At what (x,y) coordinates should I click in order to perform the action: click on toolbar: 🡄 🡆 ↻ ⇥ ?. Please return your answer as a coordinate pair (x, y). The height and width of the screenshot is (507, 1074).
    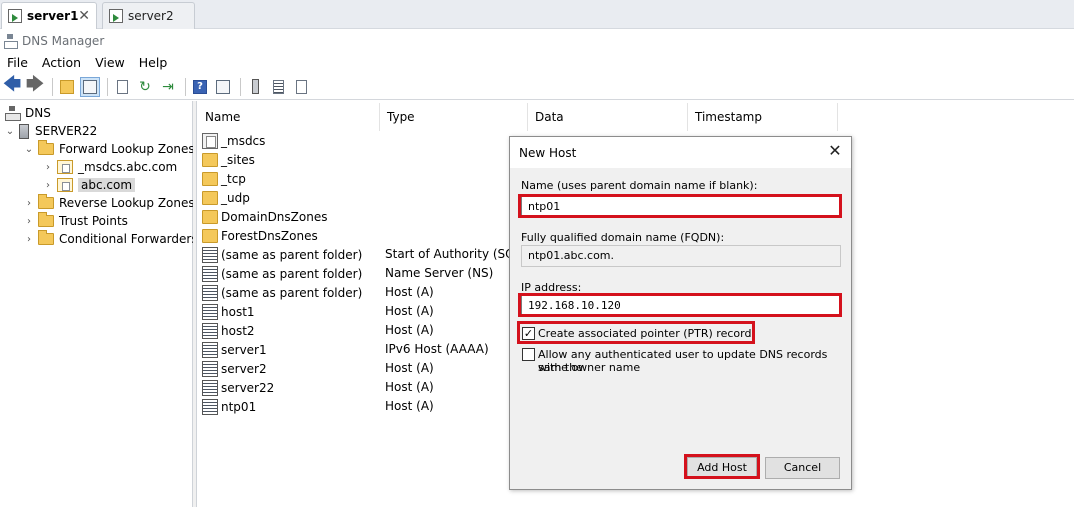
    Looking at the image, I should click on (537, 87).